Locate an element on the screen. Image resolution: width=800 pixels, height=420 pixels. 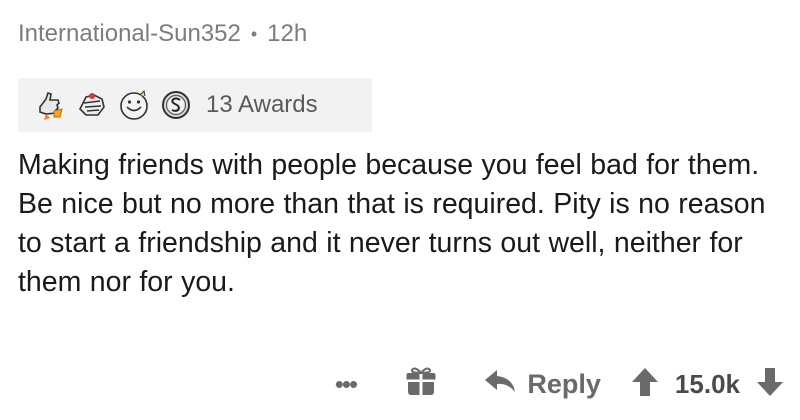
awards-bar: 13 Awards is located at coordinates (195, 105).